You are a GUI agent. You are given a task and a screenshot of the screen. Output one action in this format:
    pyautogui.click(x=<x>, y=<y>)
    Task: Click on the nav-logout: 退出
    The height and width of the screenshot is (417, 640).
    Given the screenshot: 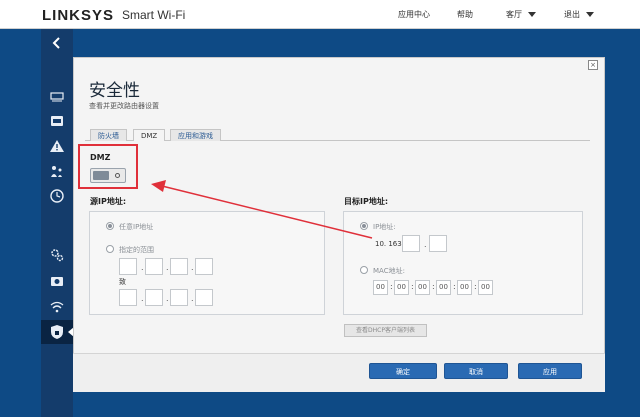 What is the action you would take?
    pyautogui.click(x=579, y=14)
    